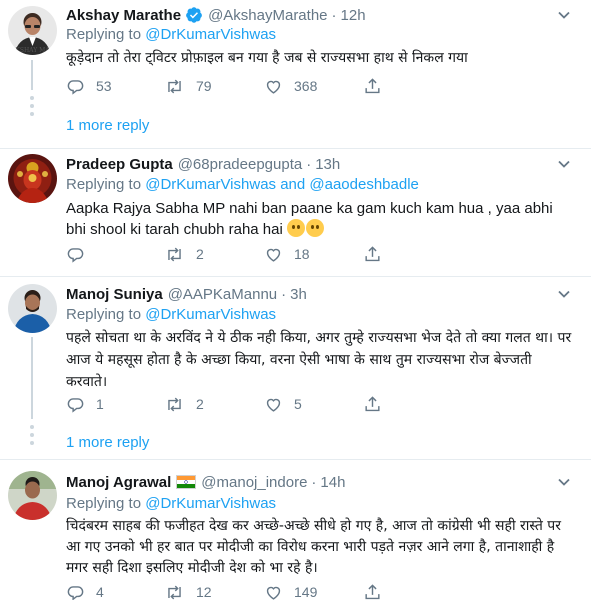  I want to click on like-button: 149, so click(290, 590).